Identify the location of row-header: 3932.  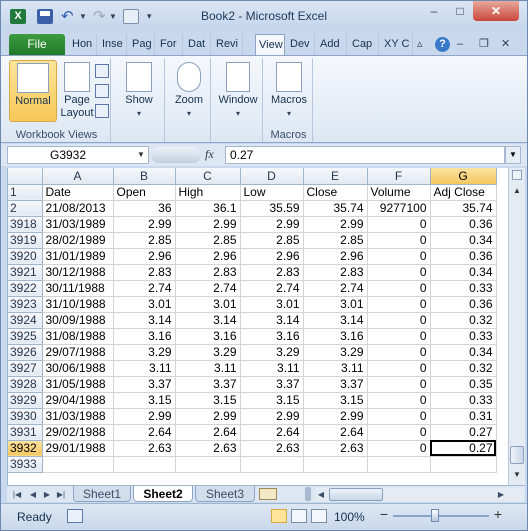
(25, 448).